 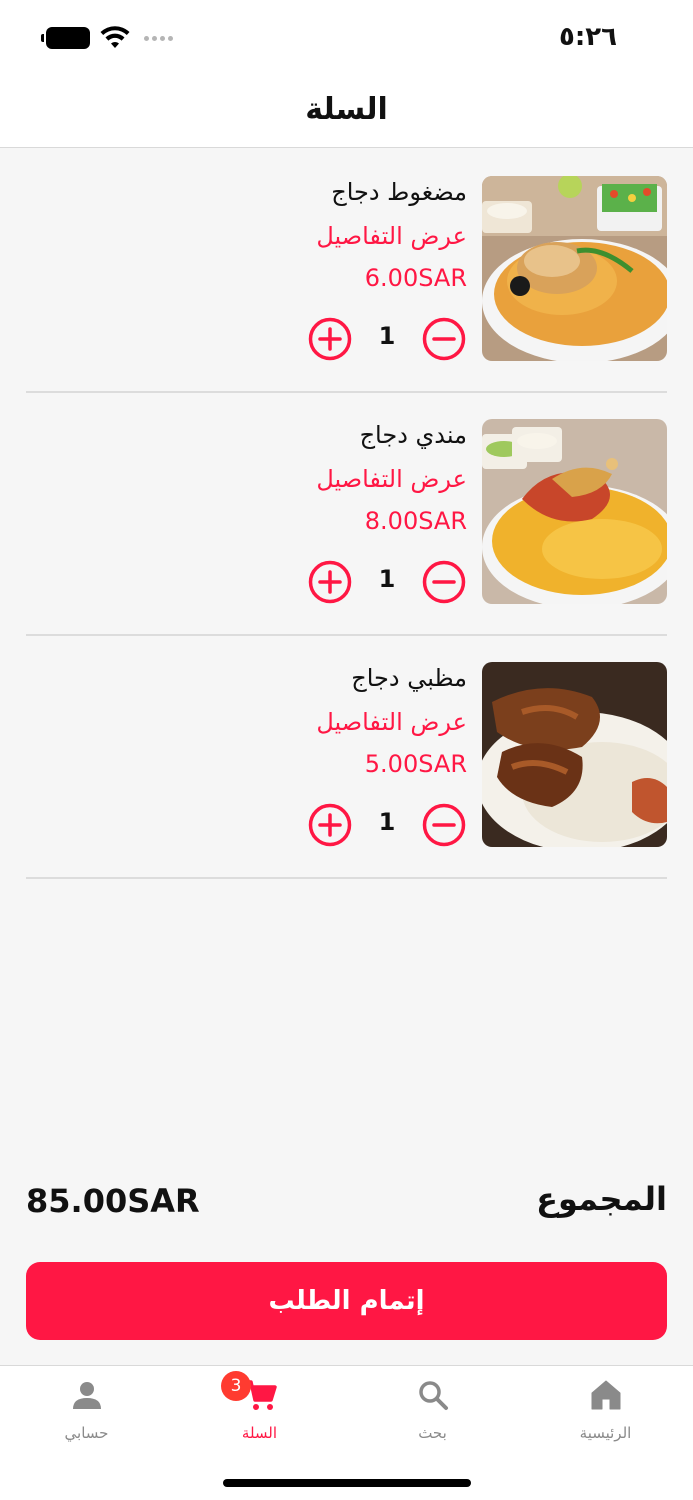 What do you see at coordinates (65, 38) in the screenshot?
I see `battery-icon` at bounding box center [65, 38].